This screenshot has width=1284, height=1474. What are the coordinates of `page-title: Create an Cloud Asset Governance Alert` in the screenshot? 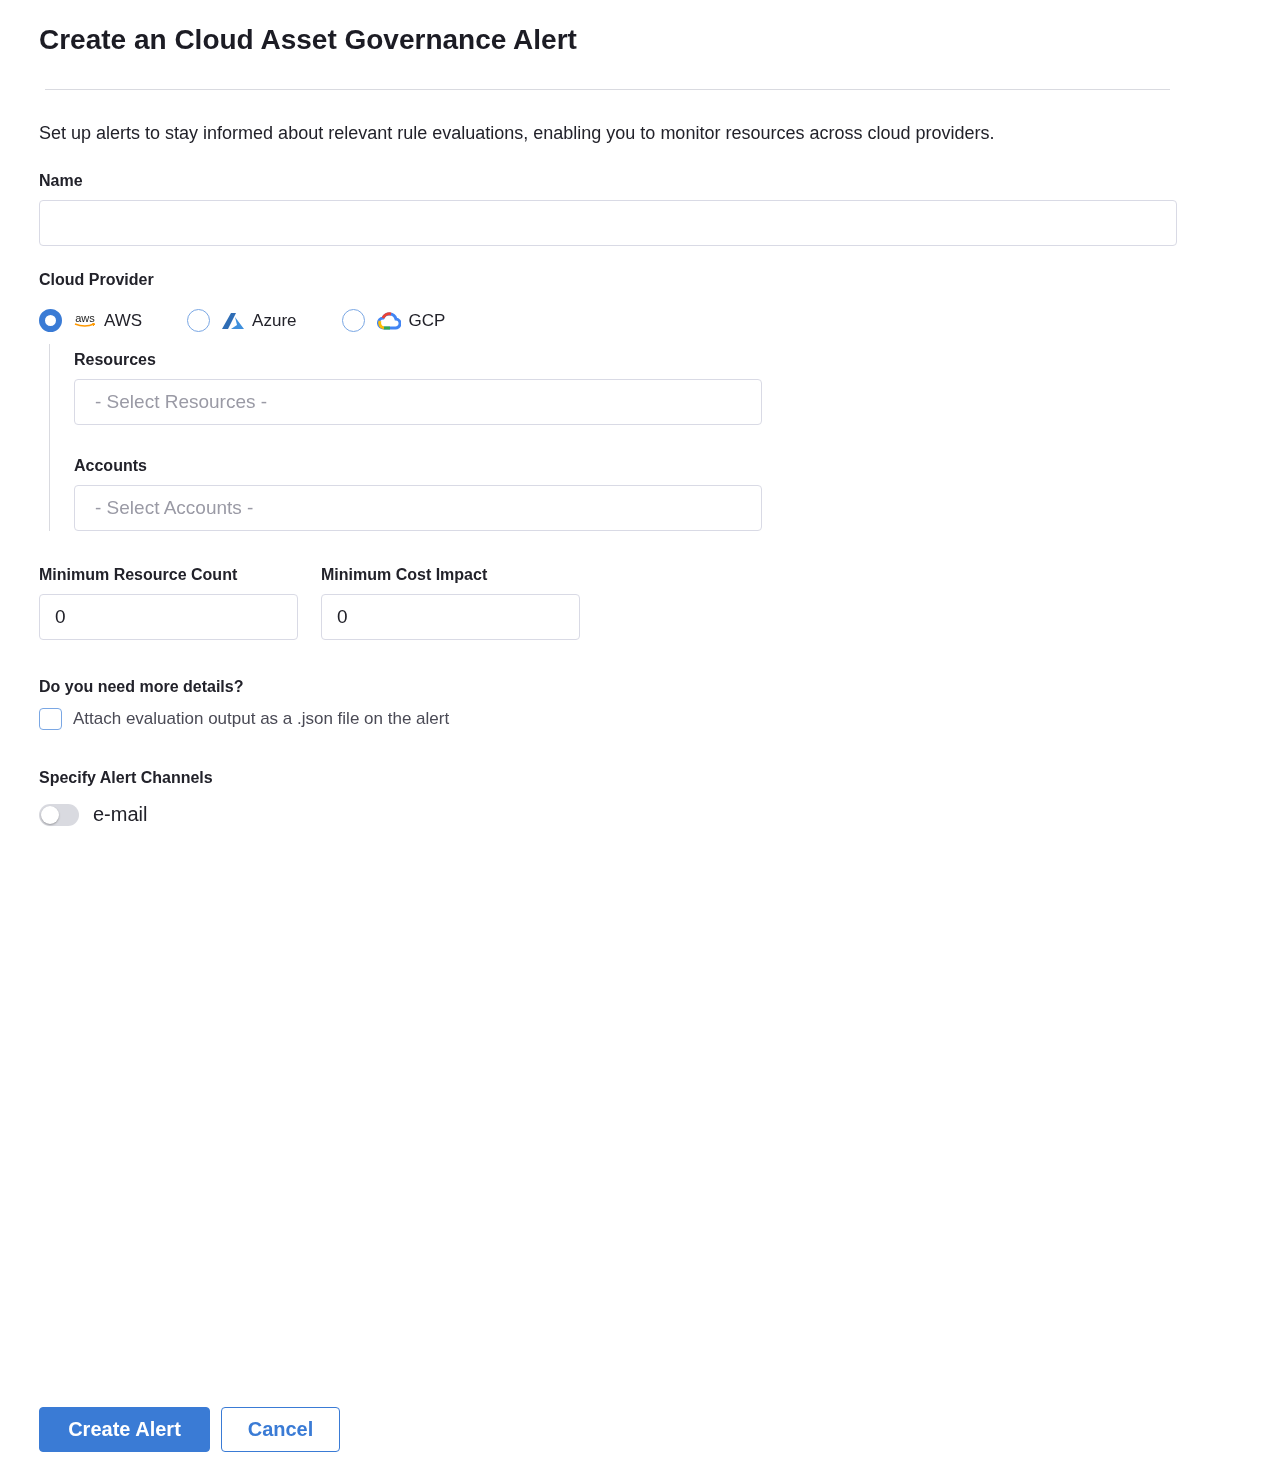 It's located at (308, 40).